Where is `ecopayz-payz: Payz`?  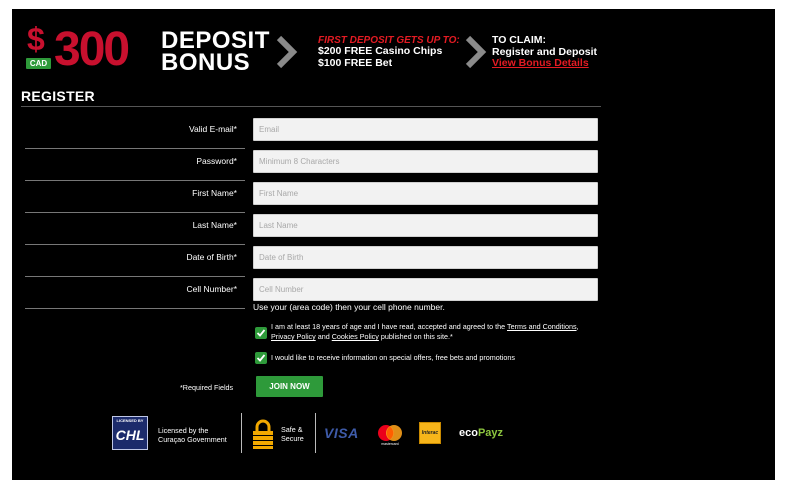 ecopayz-payz: Payz is located at coordinates (490, 433).